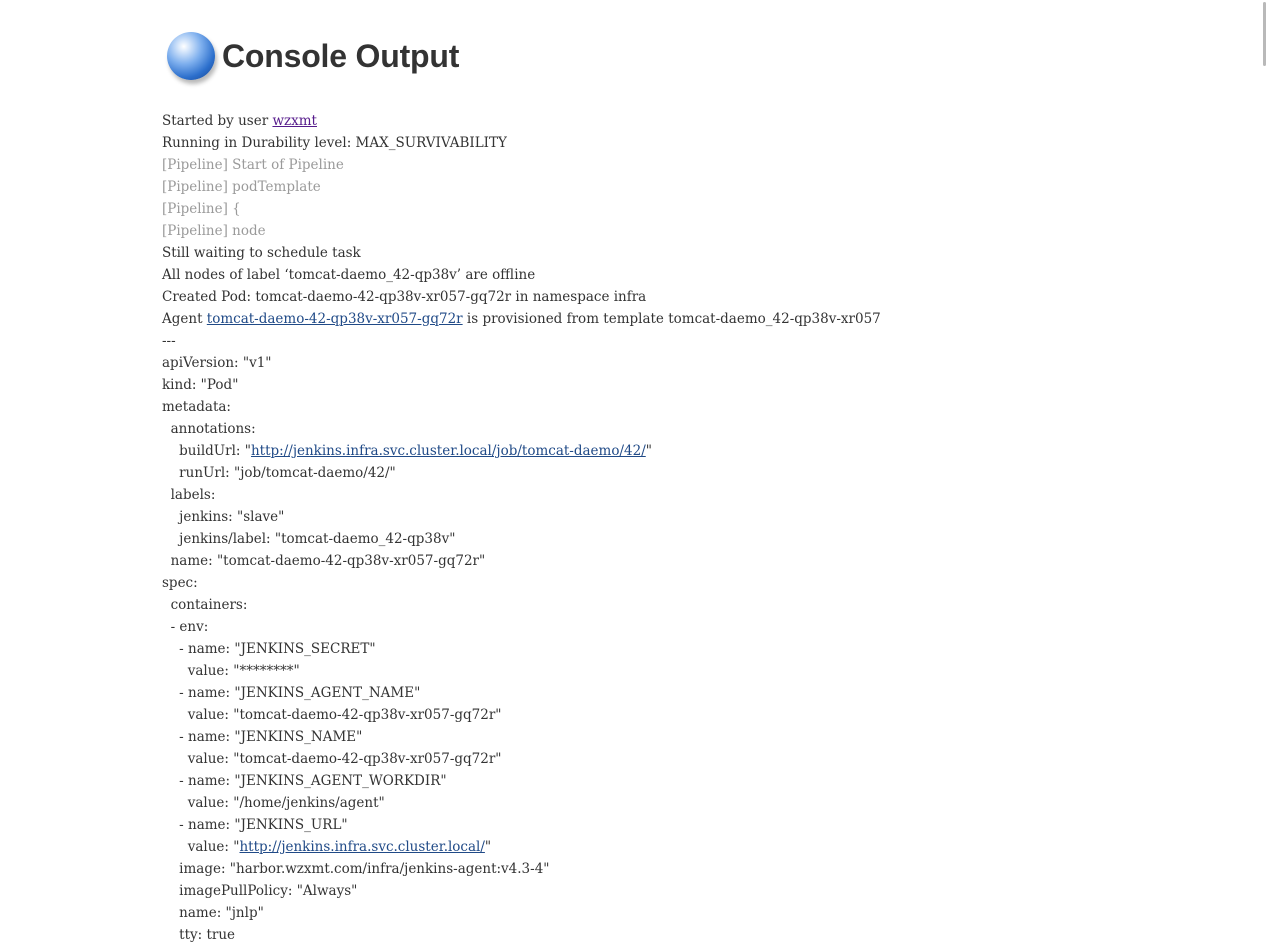  I want to click on console-line: labels:, so click(707, 495).